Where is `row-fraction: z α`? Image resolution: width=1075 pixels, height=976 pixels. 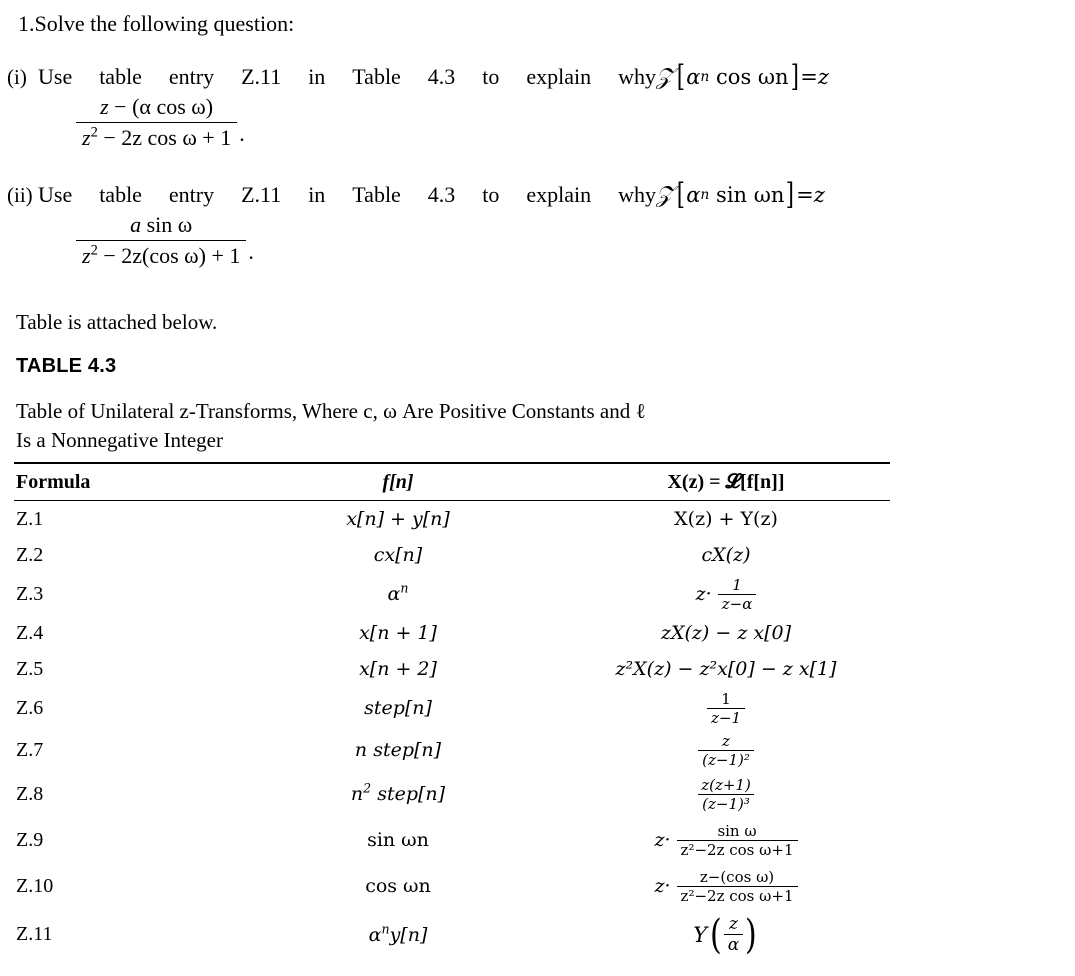
row-fraction: z α is located at coordinates (733, 934).